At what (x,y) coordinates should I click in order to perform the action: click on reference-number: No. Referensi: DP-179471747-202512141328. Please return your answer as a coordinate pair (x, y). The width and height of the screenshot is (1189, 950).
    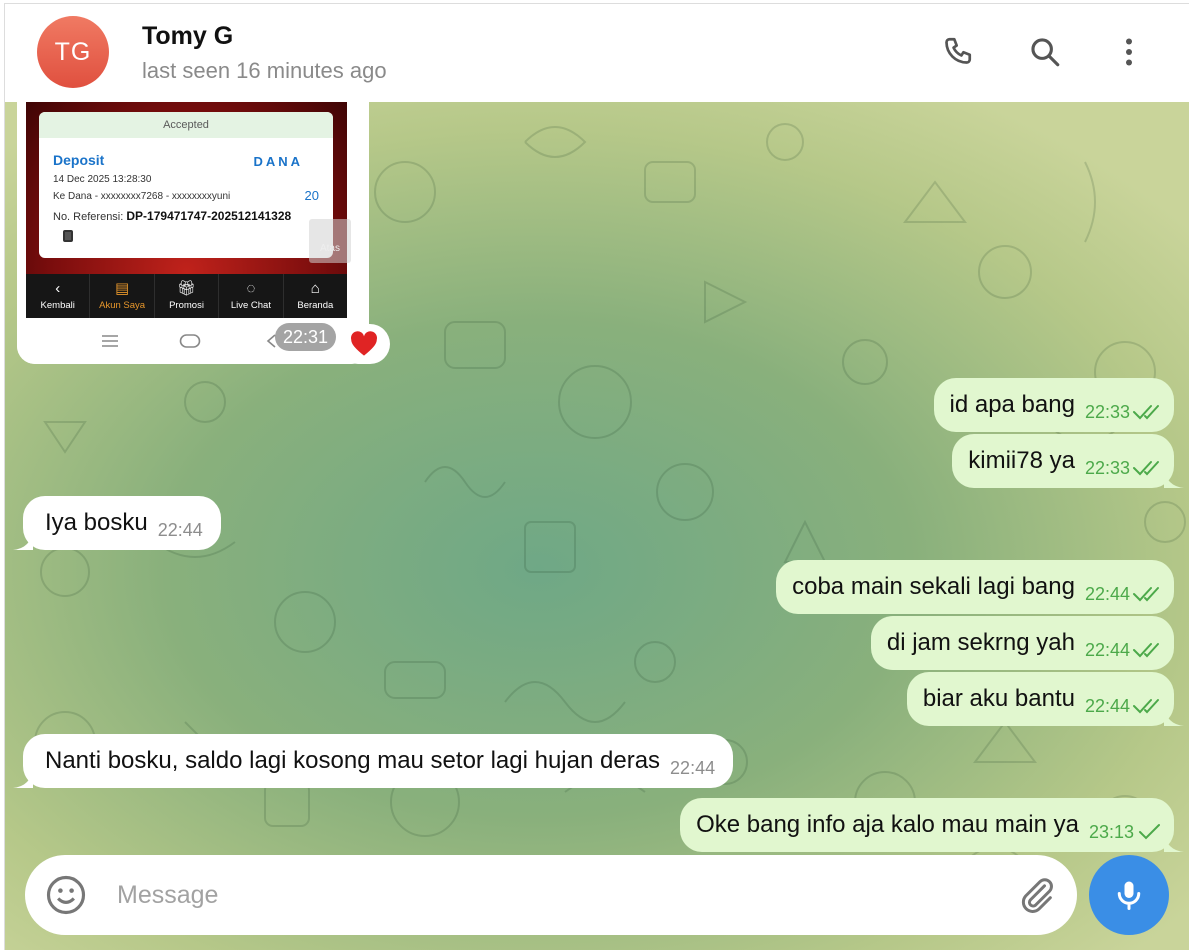
    Looking at the image, I should click on (172, 216).